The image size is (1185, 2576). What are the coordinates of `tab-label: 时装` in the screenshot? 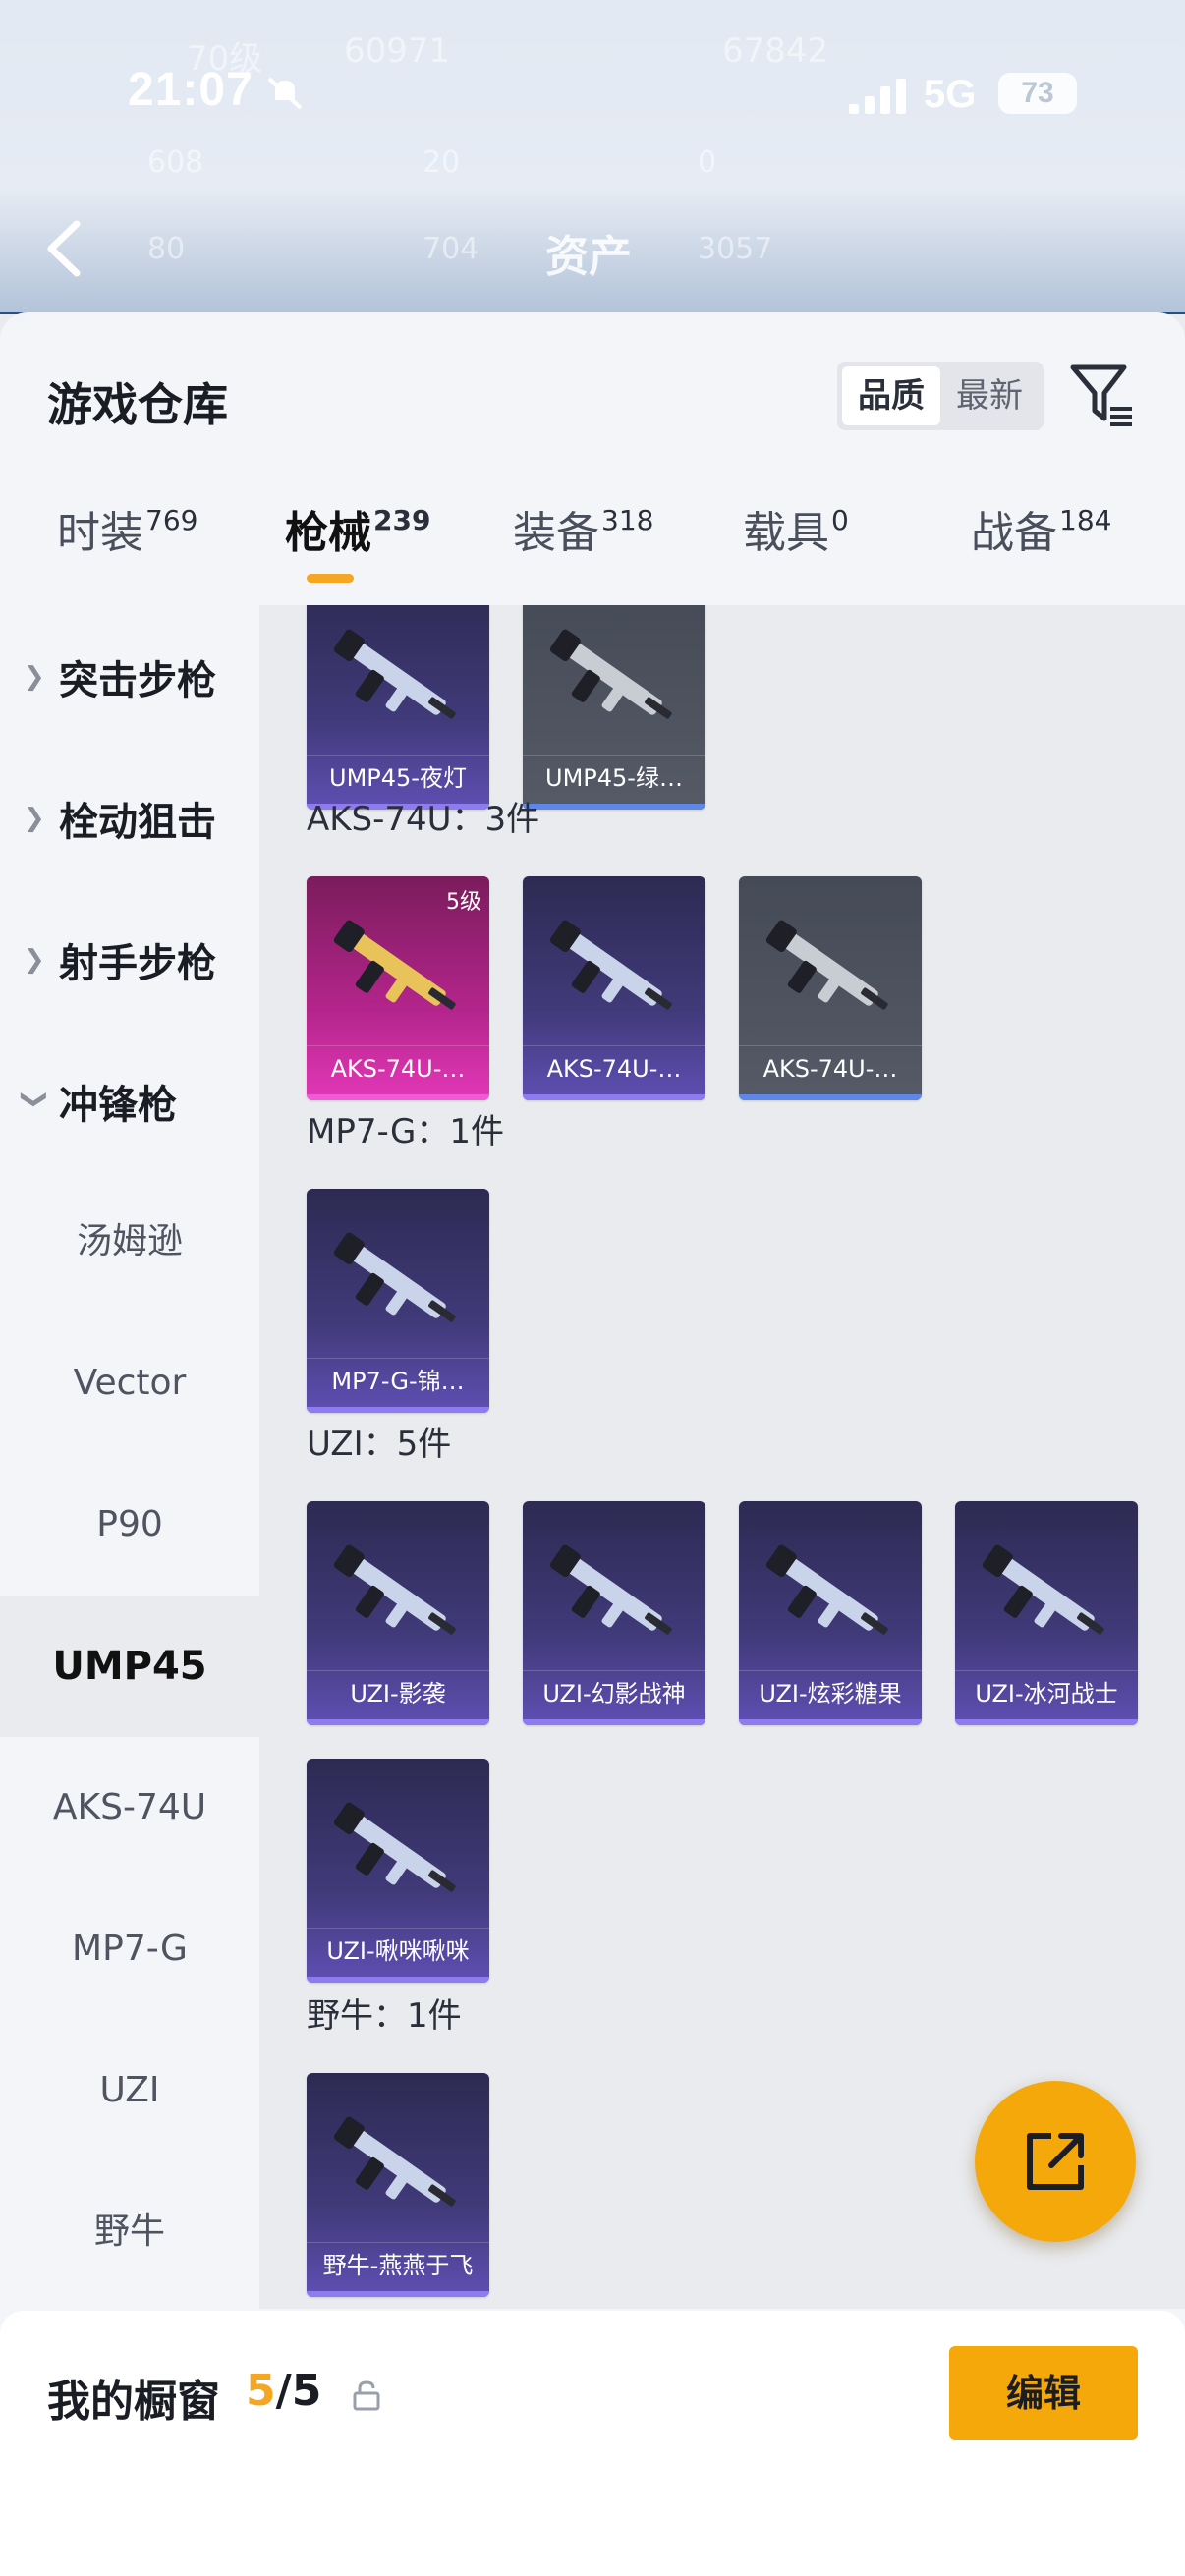 It's located at (100, 533).